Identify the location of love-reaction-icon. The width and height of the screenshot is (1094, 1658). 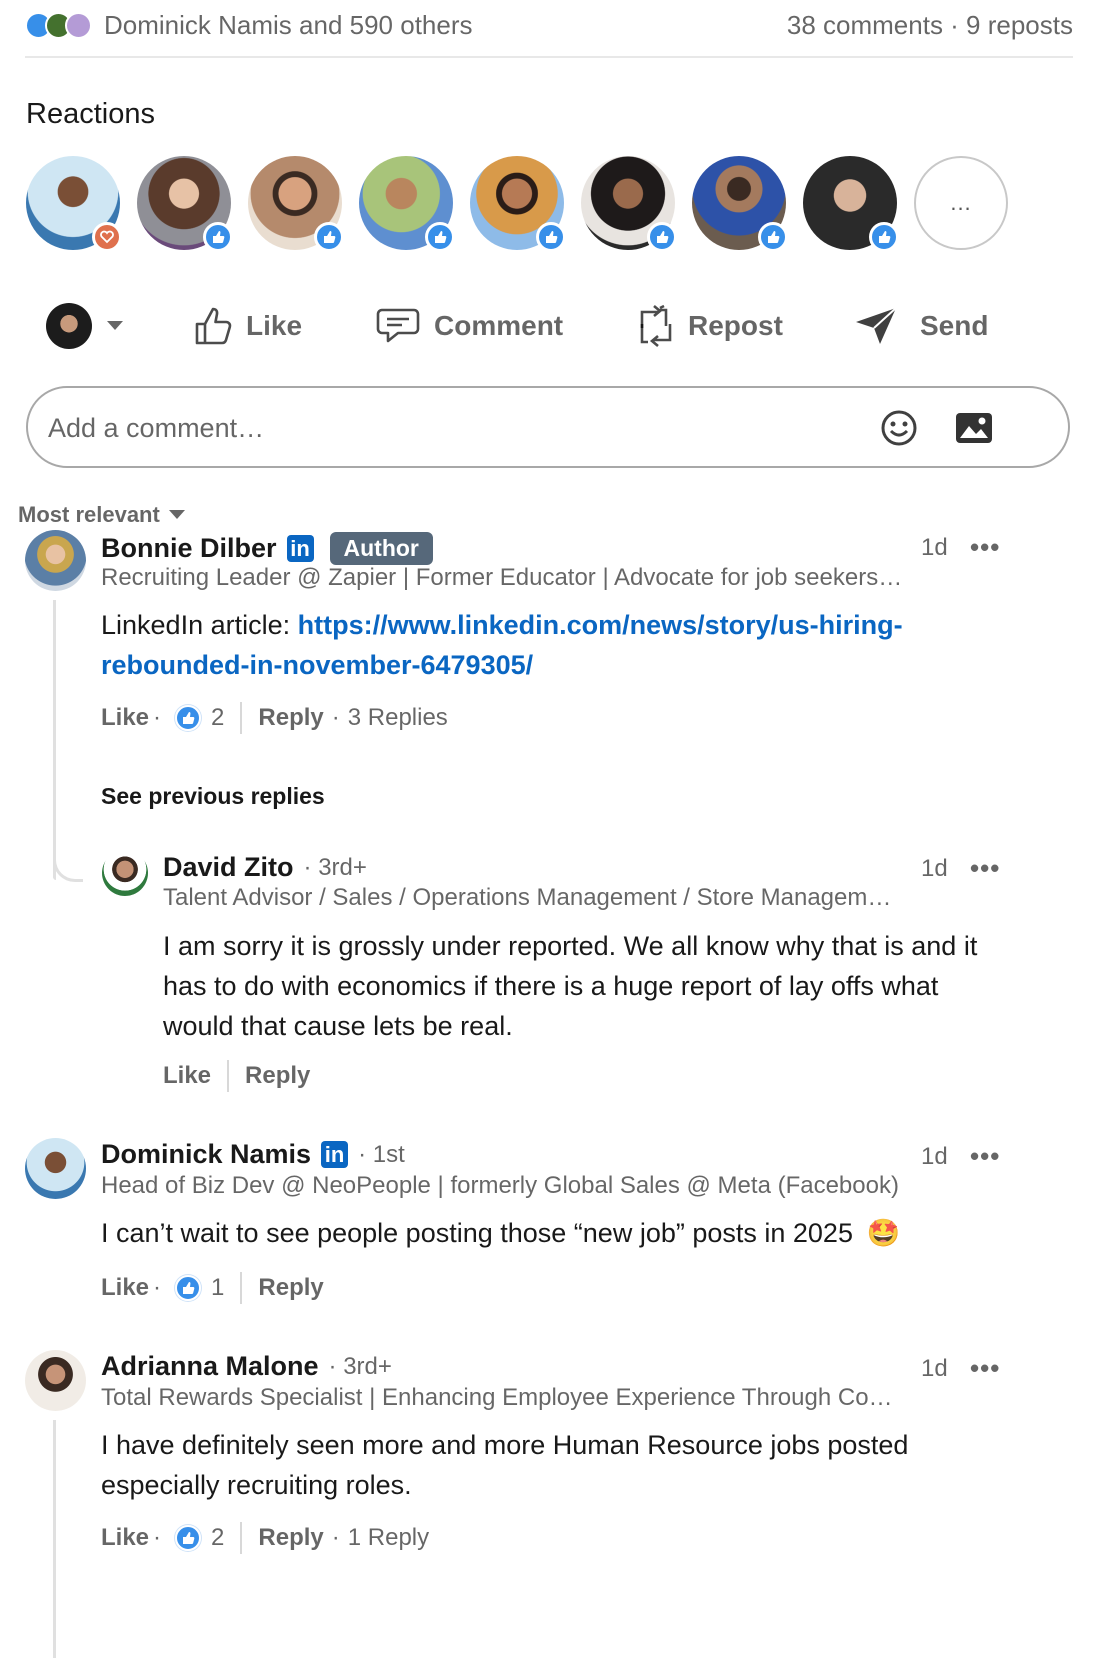
(78, 25).